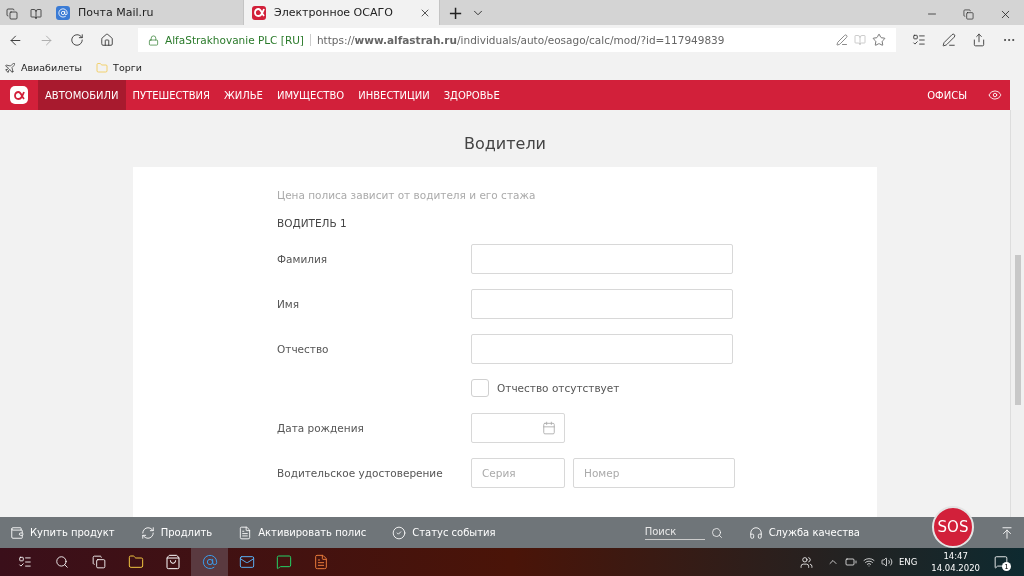  Describe the element at coordinates (310, 95) in the screenshot. I see `nav-link: ИМУЩЕСТВО` at that location.